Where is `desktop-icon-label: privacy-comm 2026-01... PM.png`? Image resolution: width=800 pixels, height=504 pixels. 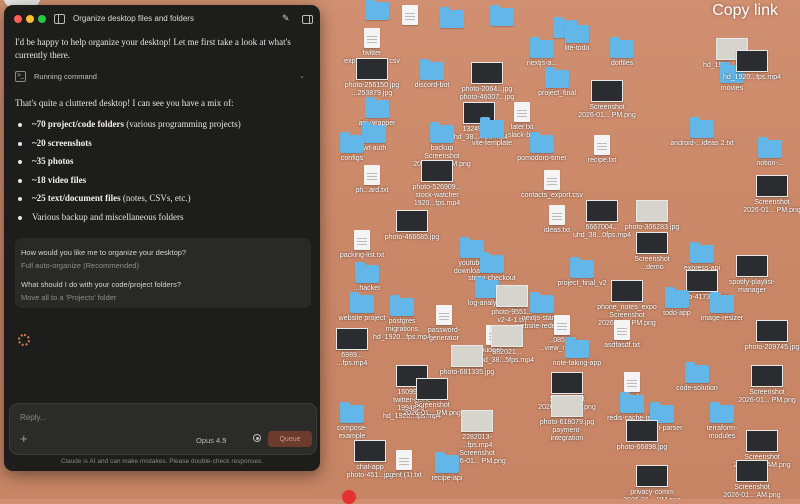
desktop-icon-label: privacy-comm 2026-01... PM.png is located at coordinates (652, 494).